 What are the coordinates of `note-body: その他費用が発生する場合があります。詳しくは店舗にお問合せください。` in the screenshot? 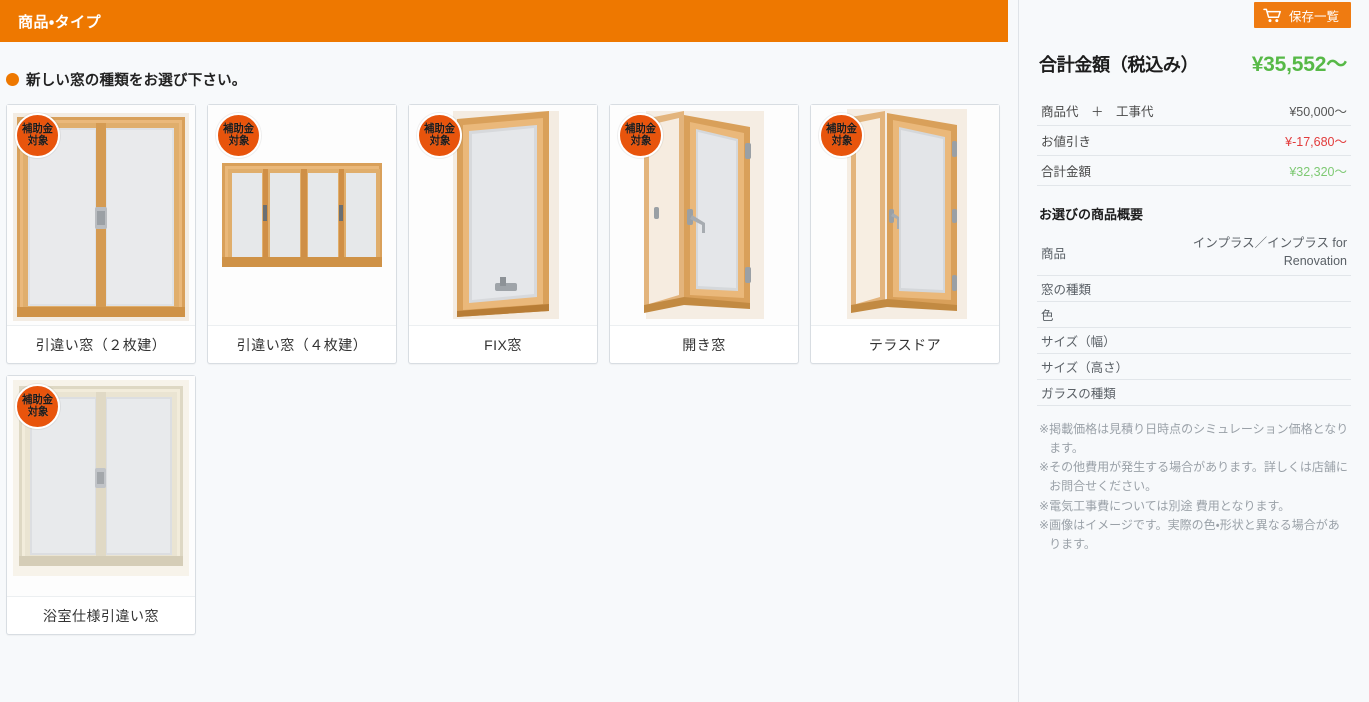 It's located at (1198, 477).